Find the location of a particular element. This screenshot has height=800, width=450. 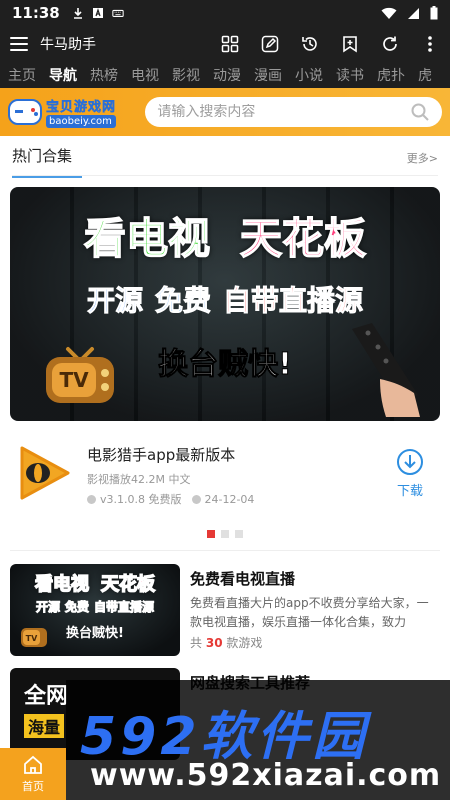

collection-description: 免费看直播大片的app不收费分享给大家，一款电视直播，娱乐直播一体化合集，致力 is located at coordinates (309, 612).